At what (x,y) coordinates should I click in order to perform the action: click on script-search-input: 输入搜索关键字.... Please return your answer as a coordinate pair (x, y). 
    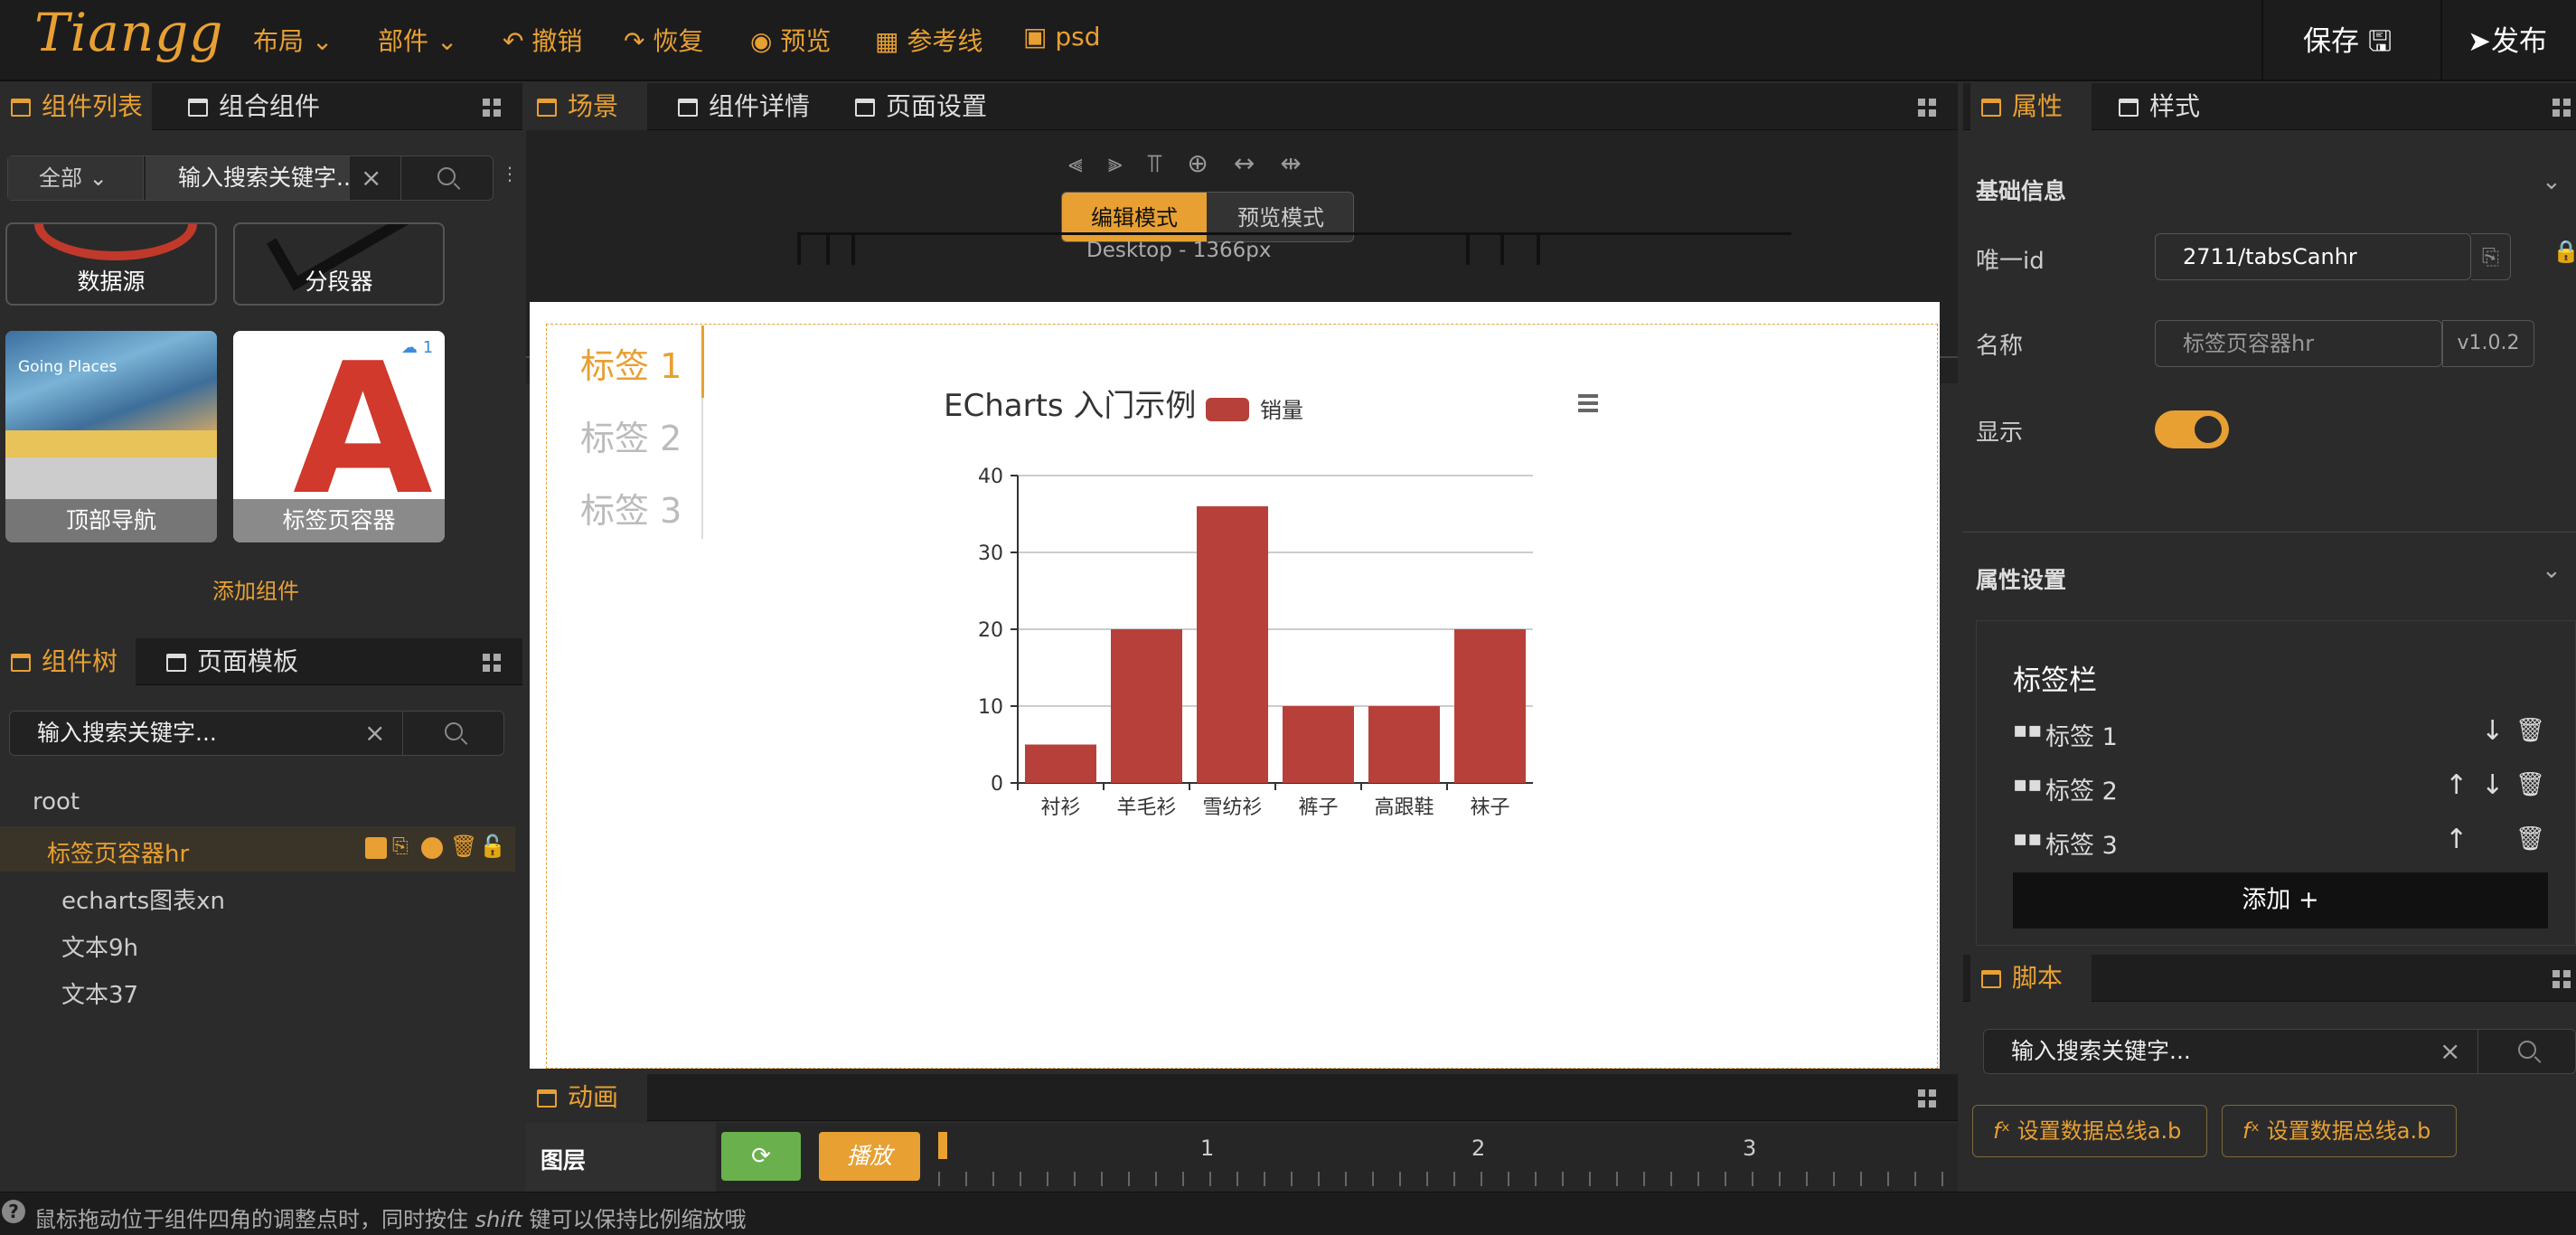
    Looking at the image, I should click on (2210, 1052).